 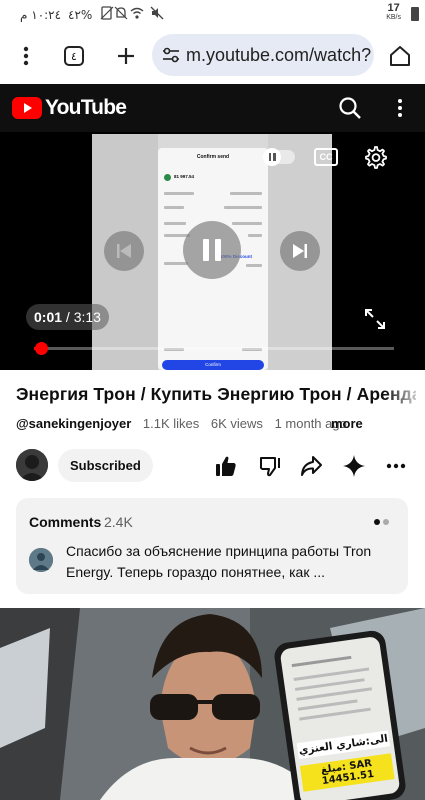 I want to click on thumbs-up-icon, so click(x=226, y=466).